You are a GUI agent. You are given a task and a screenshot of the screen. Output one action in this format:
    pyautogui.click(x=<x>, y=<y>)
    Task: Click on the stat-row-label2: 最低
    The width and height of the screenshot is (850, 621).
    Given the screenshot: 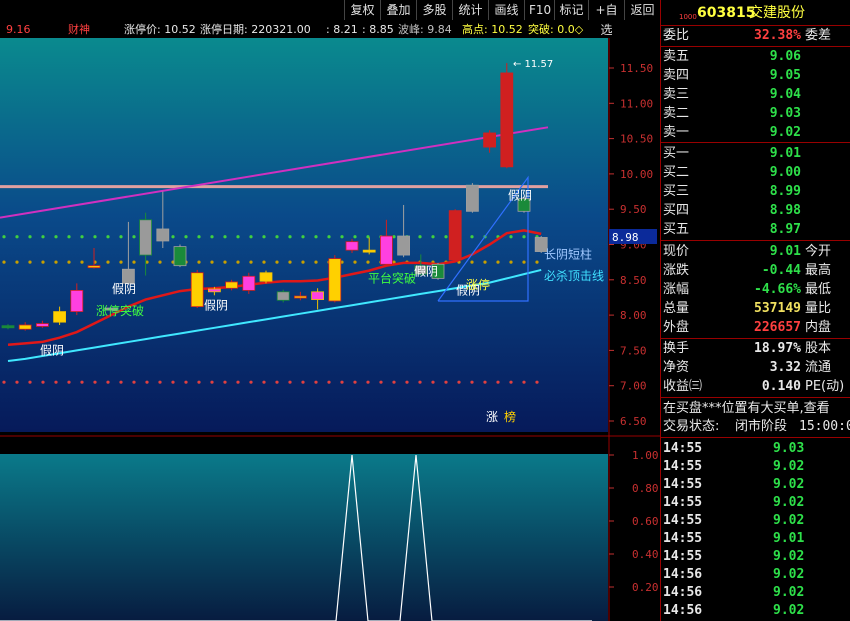 What is the action you would take?
    pyautogui.click(x=818, y=289)
    